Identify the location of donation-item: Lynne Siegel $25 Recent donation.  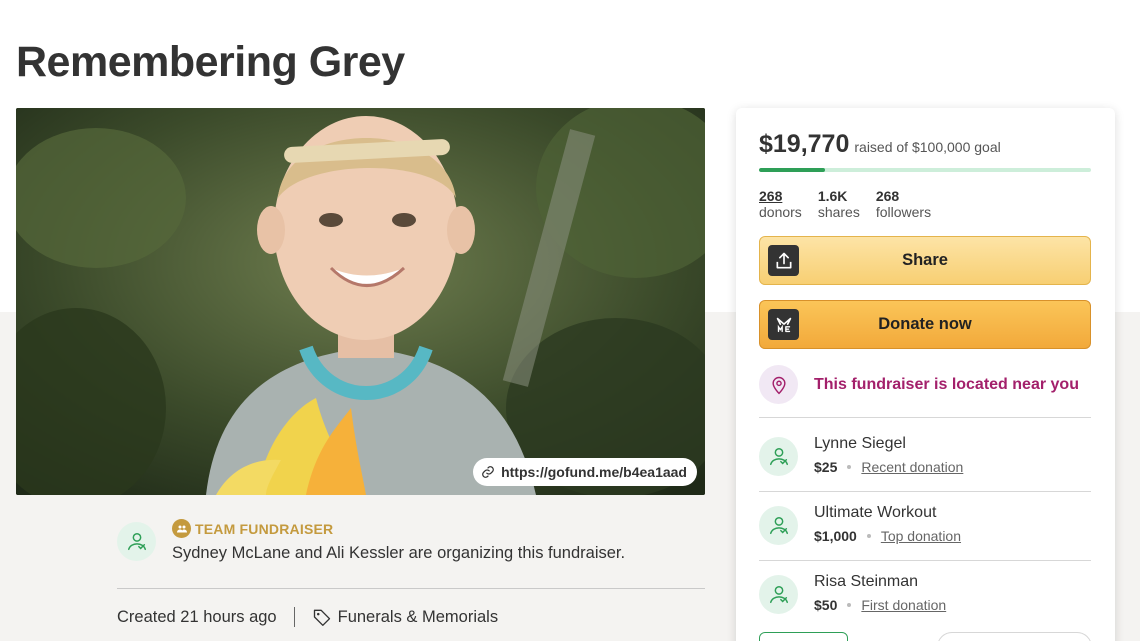
(925, 457).